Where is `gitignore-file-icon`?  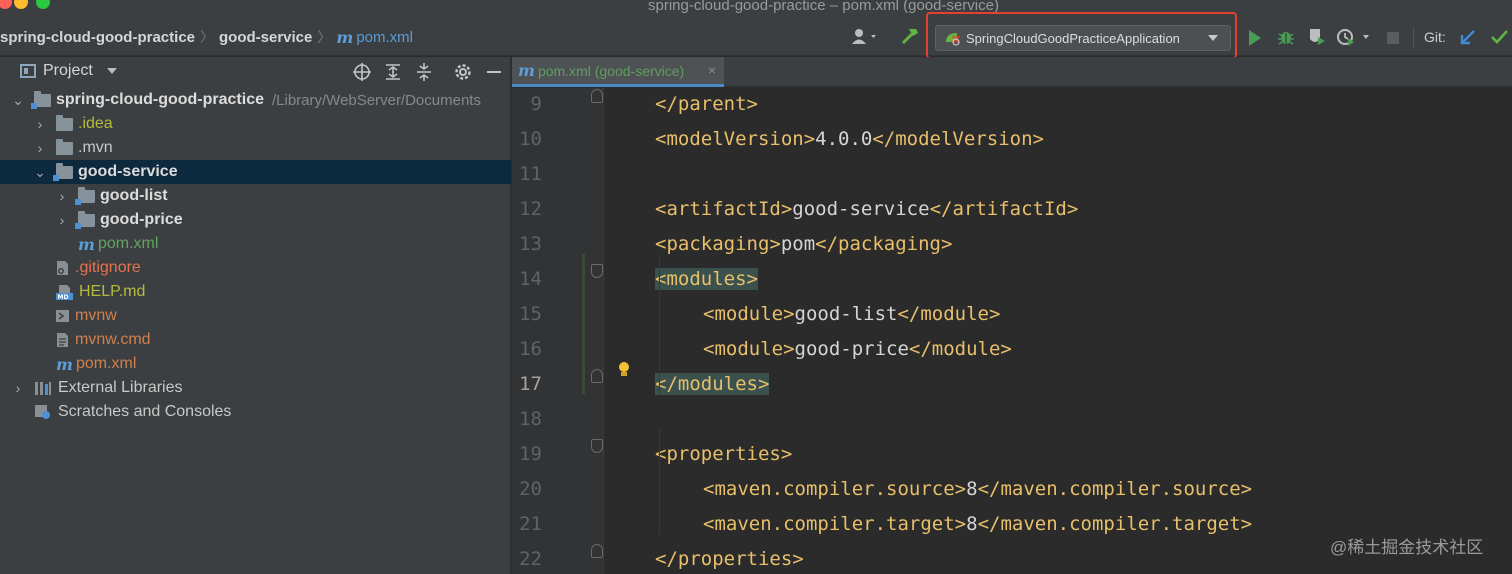 gitignore-file-icon is located at coordinates (62, 268).